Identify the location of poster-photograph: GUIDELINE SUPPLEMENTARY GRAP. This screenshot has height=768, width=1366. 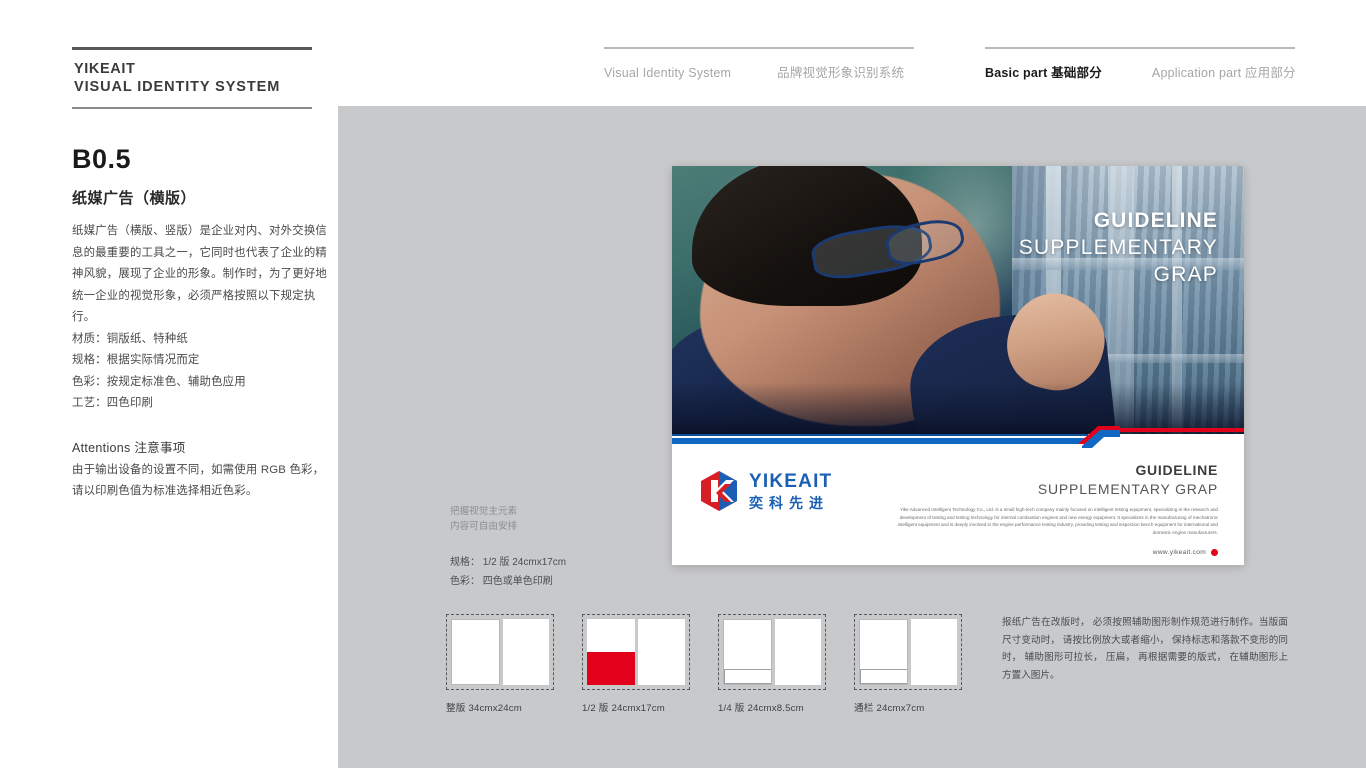
(958, 300).